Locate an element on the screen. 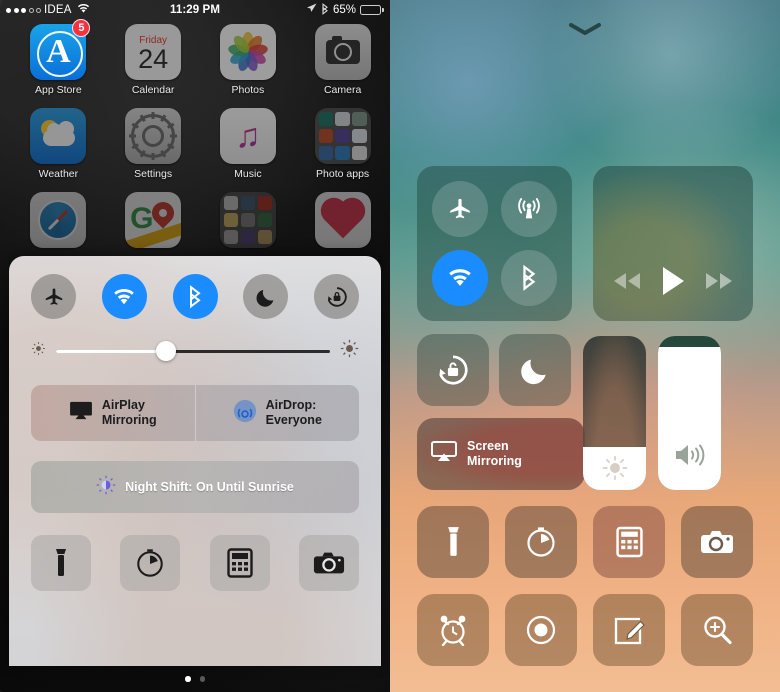 This screenshot has width=780, height=692. app-icon-health is located at coordinates (342, 220).